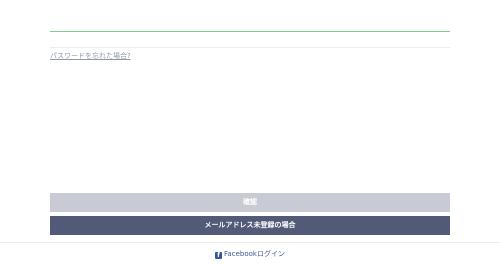 The image size is (500, 265). I want to click on password-input-underline, so click(250, 31).